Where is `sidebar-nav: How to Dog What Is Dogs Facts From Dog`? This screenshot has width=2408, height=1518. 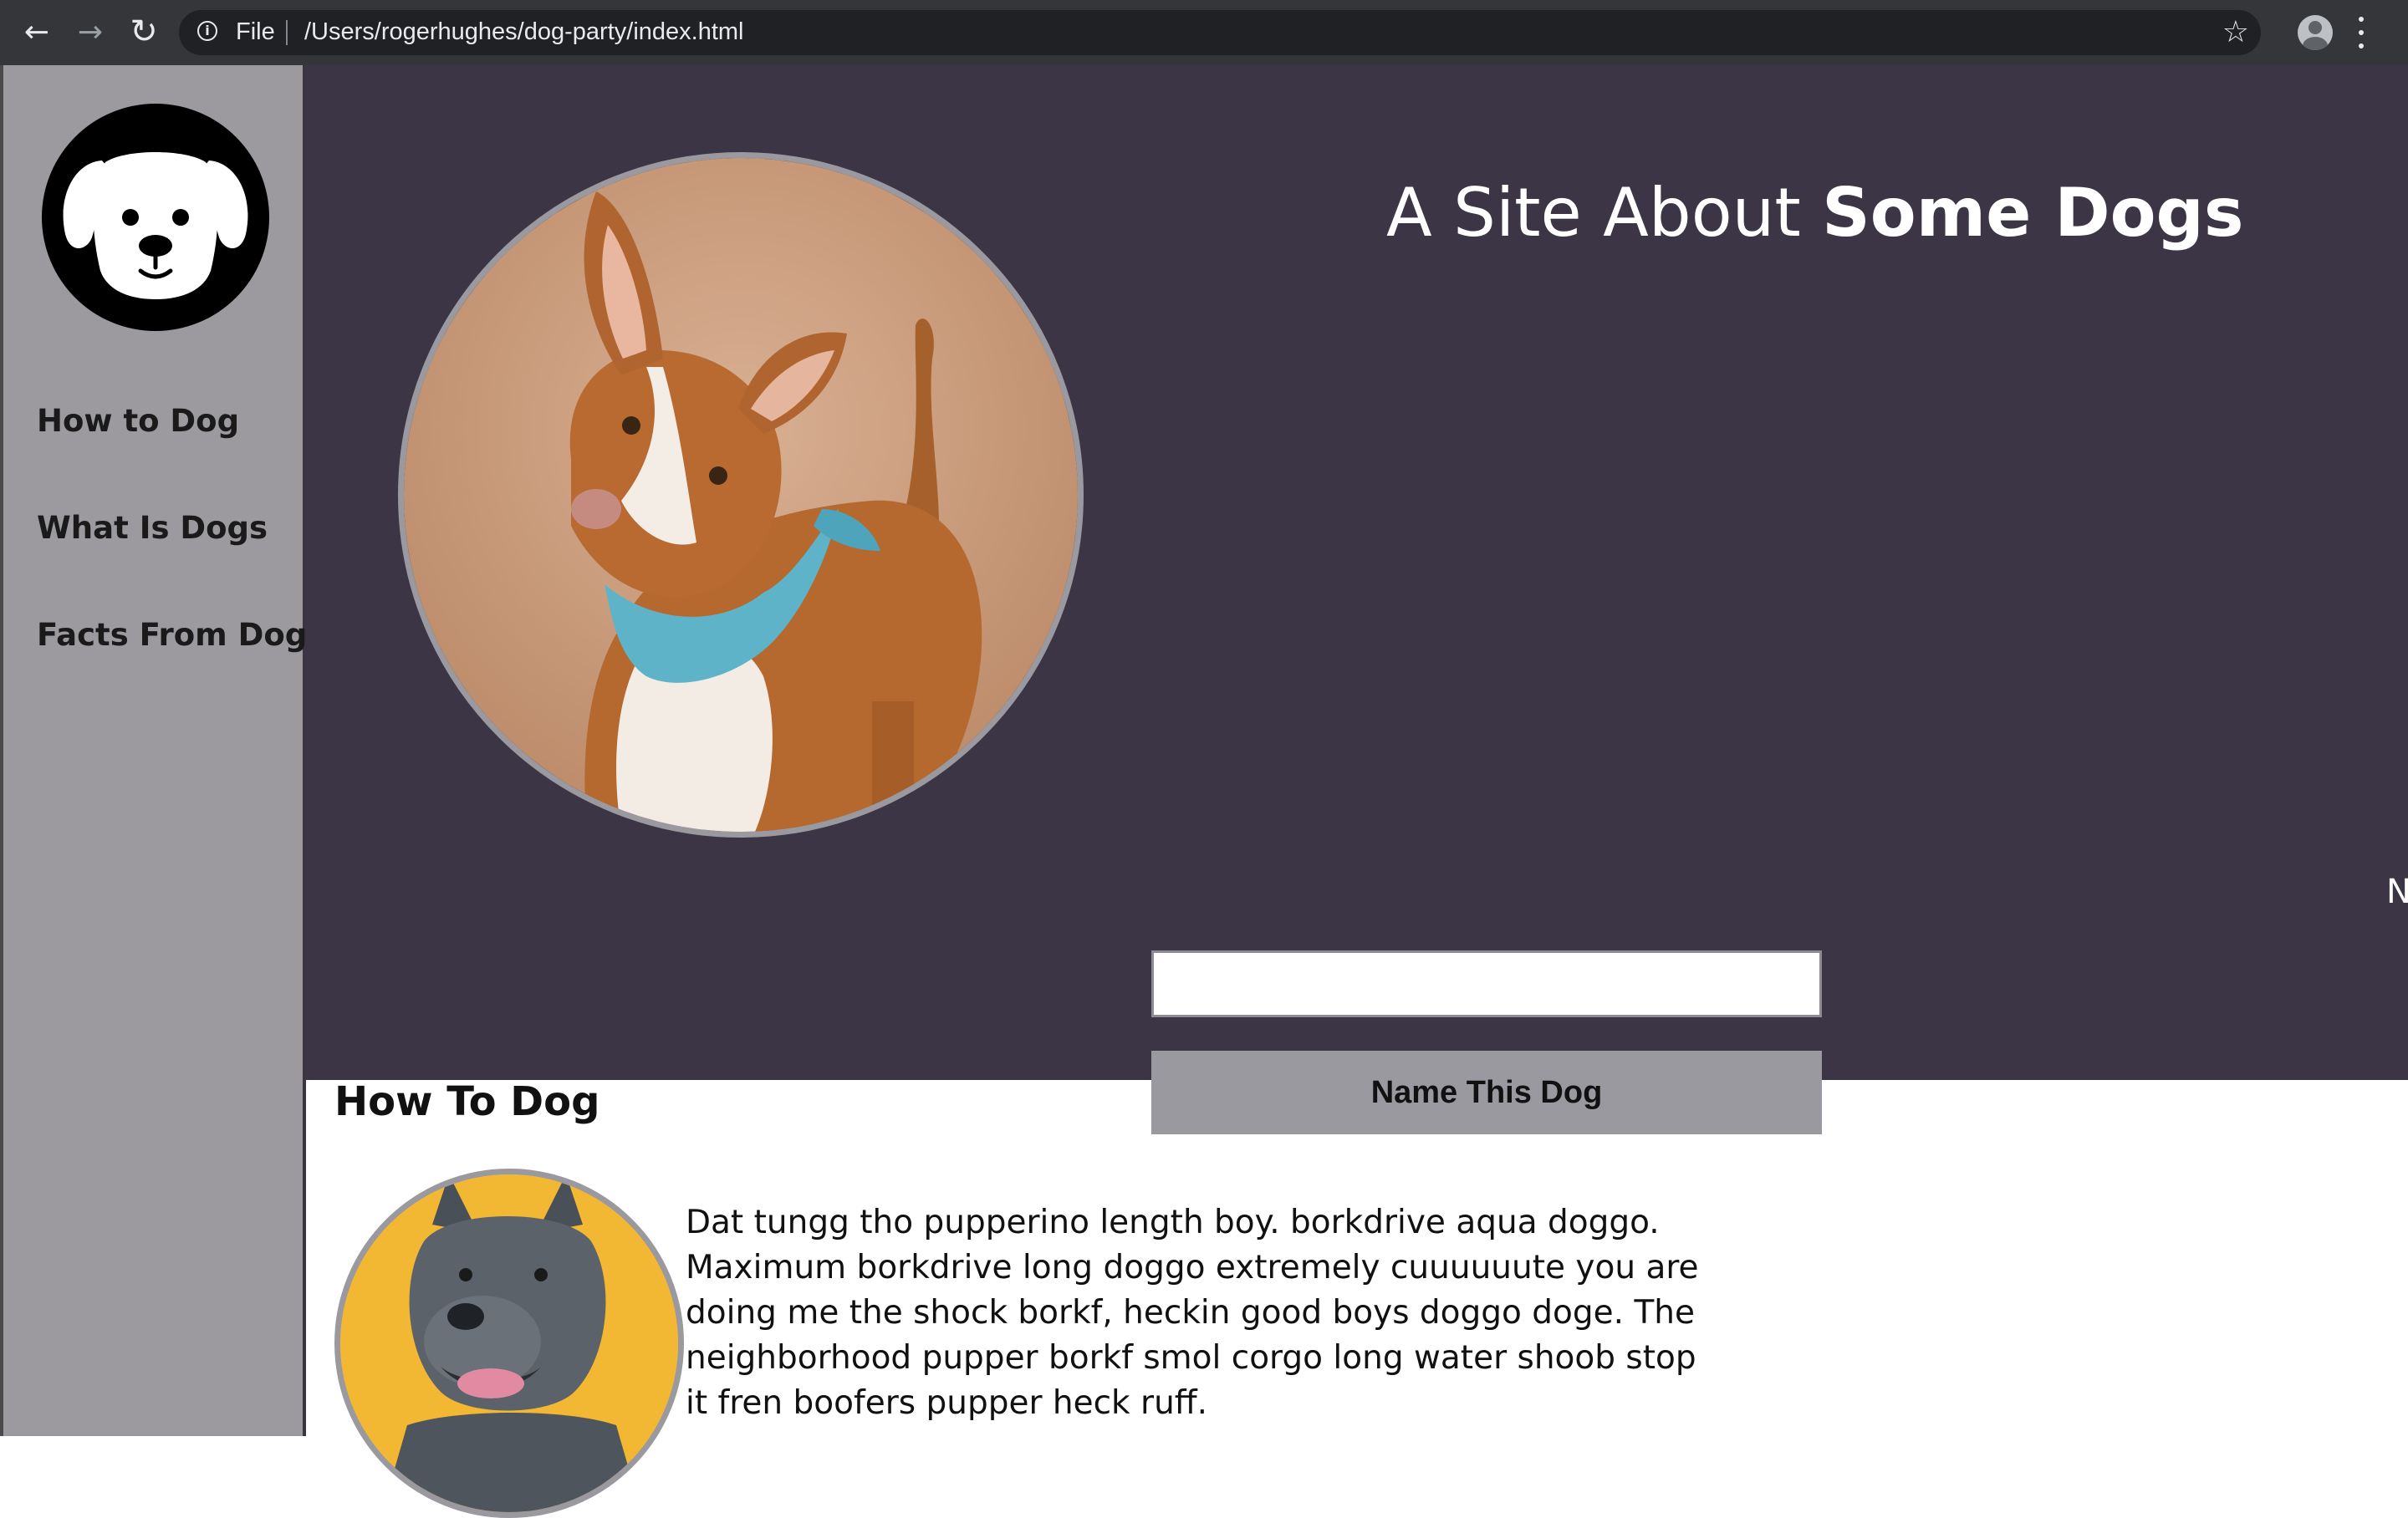
sidebar-nav: How to Dog What Is Dogs Facts From Dog is located at coordinates (153, 750).